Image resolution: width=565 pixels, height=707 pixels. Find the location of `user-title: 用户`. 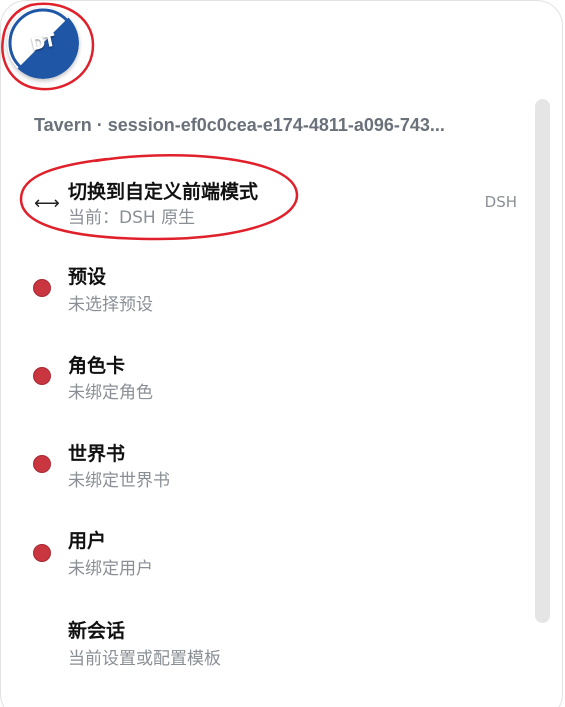

user-title: 用户 is located at coordinates (87, 541).